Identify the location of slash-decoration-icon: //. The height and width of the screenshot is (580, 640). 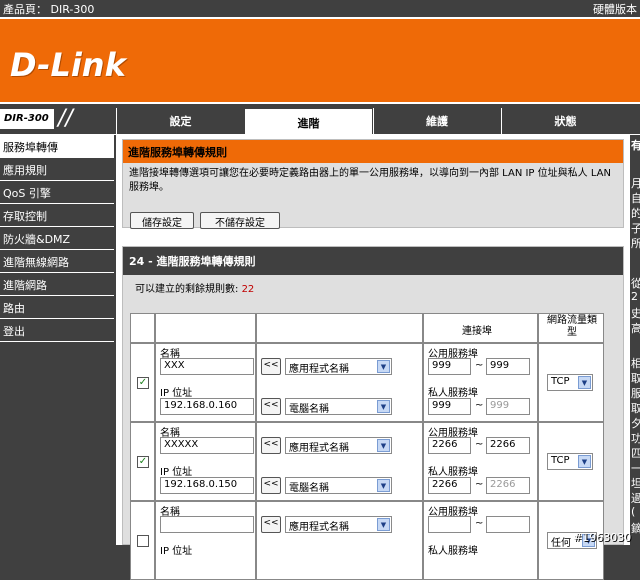
(65, 118).